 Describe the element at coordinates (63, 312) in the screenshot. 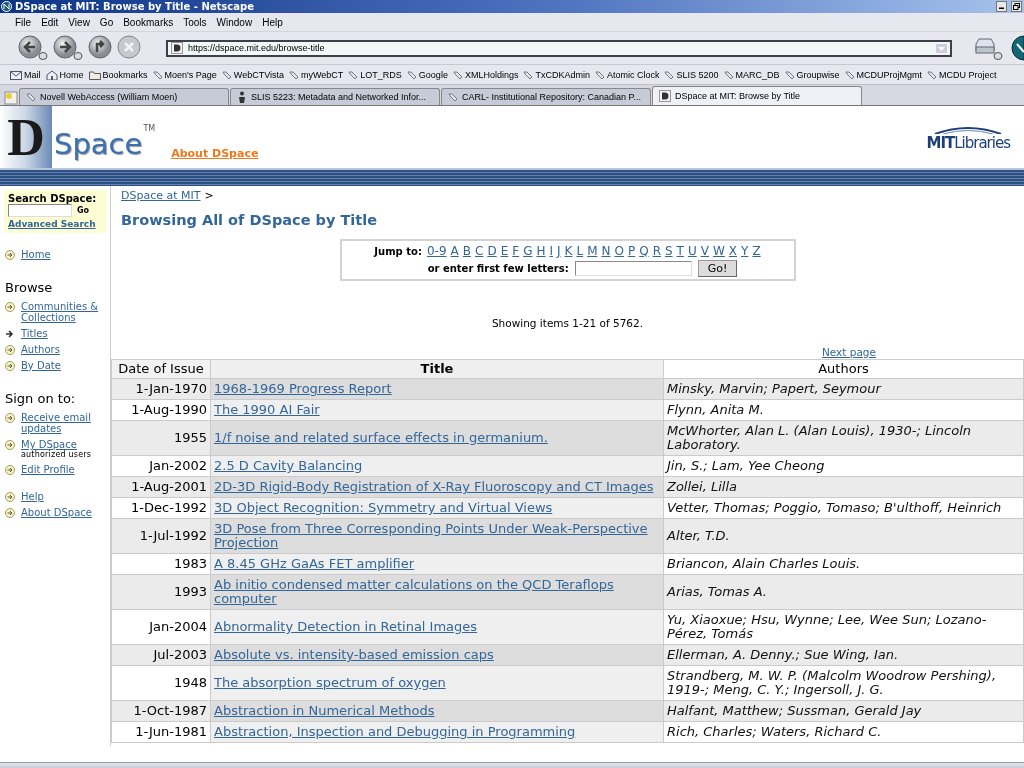

I see `nav-link: Communities & Collections` at that location.